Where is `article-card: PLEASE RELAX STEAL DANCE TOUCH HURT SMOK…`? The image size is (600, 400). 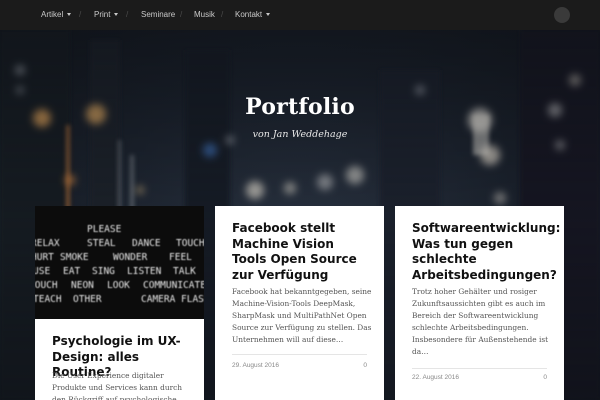
article-card: PLEASE RELAX STEAL DANCE TOUCH HURT SMOK… is located at coordinates (119, 303).